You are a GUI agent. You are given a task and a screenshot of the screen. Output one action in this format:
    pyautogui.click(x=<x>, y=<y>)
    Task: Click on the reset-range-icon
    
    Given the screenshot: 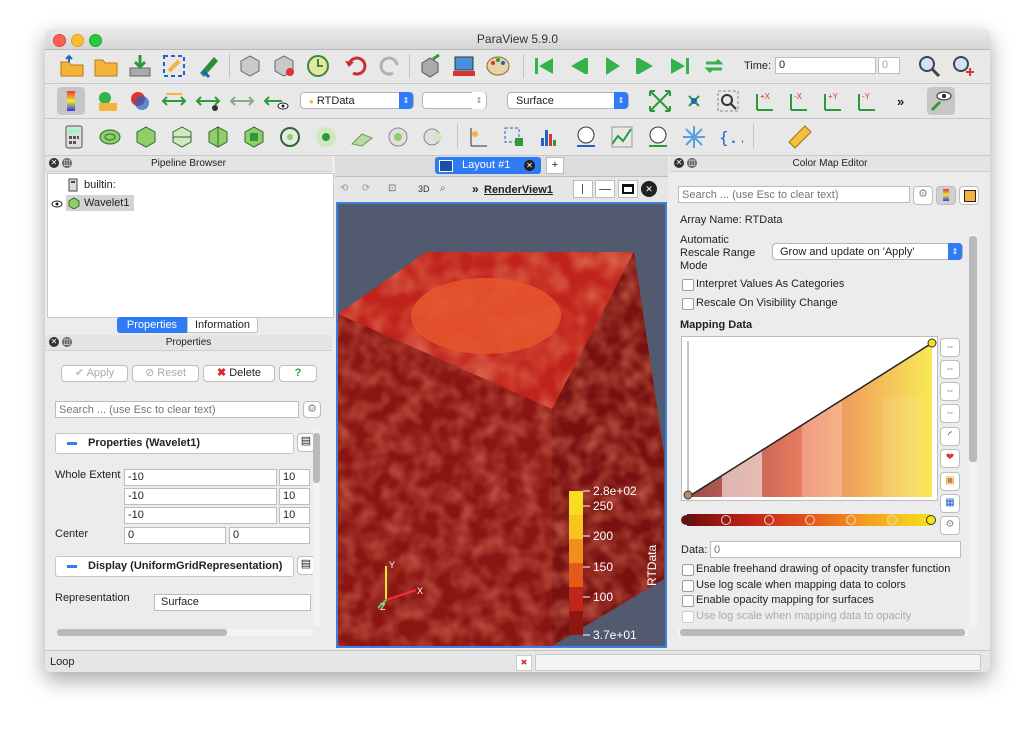 What is the action you would take?
    pyautogui.click(x=140, y=101)
    